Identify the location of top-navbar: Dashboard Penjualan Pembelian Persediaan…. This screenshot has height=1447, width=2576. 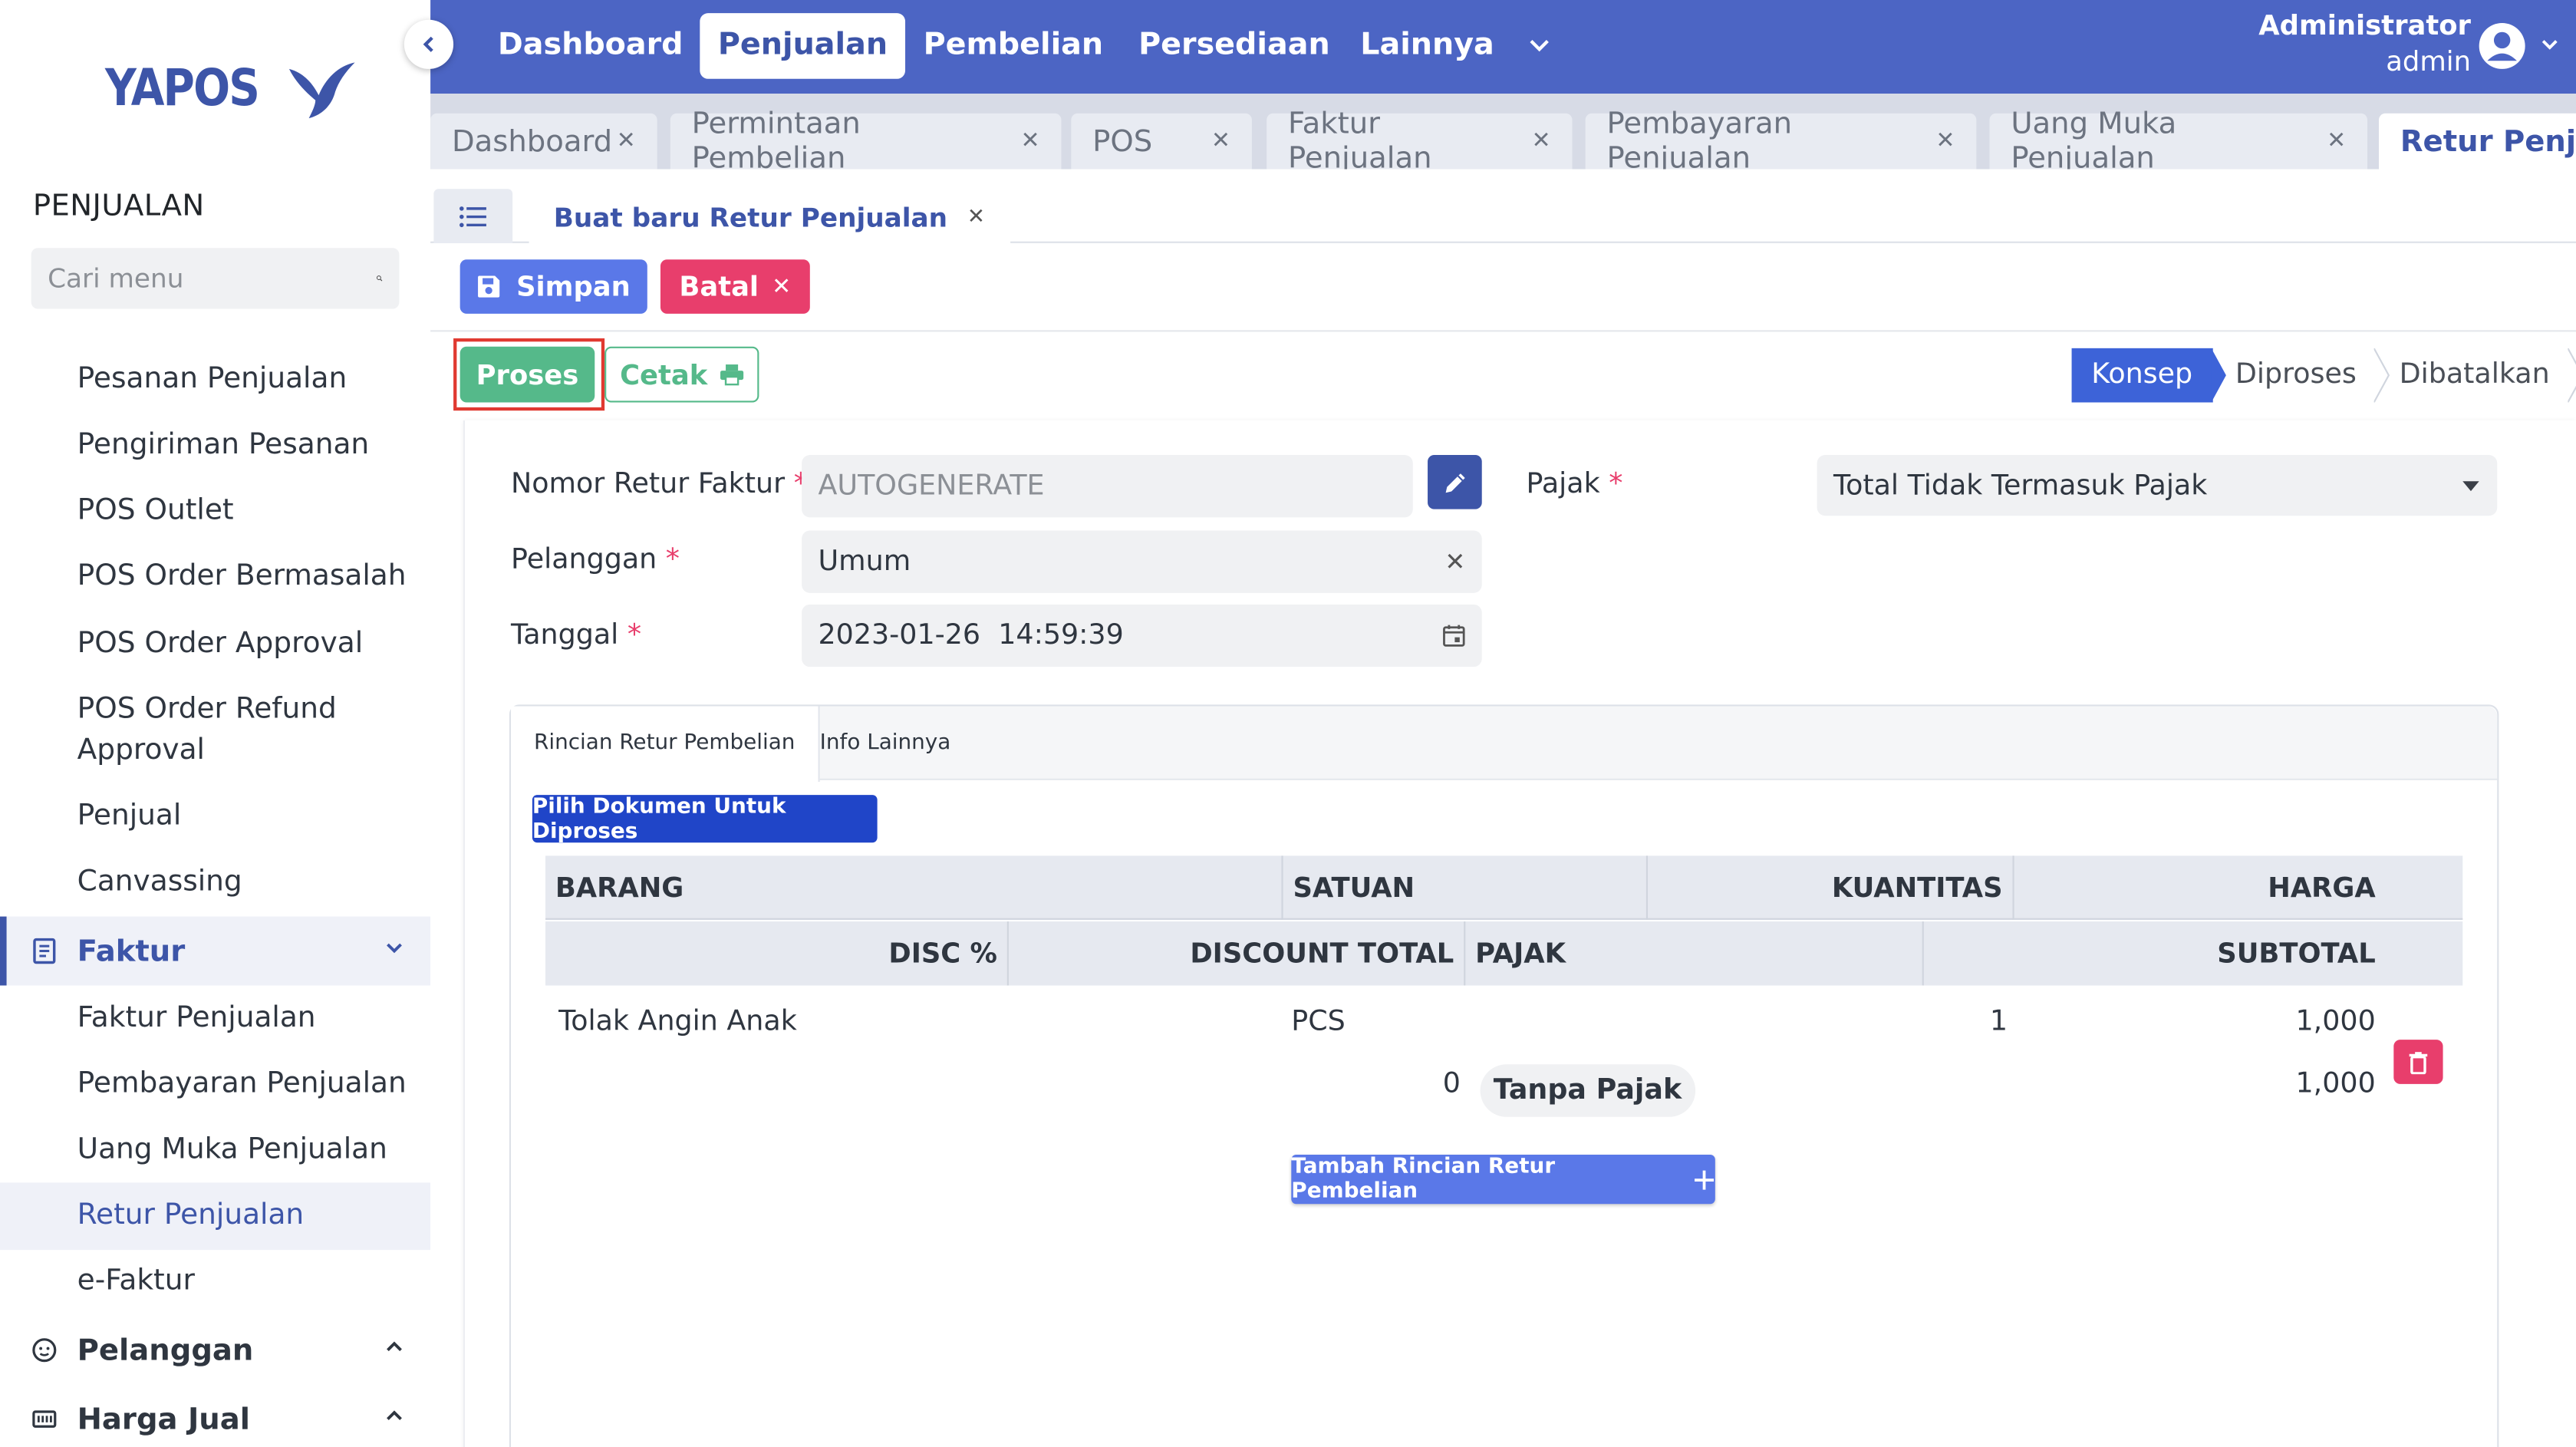
(1503, 47).